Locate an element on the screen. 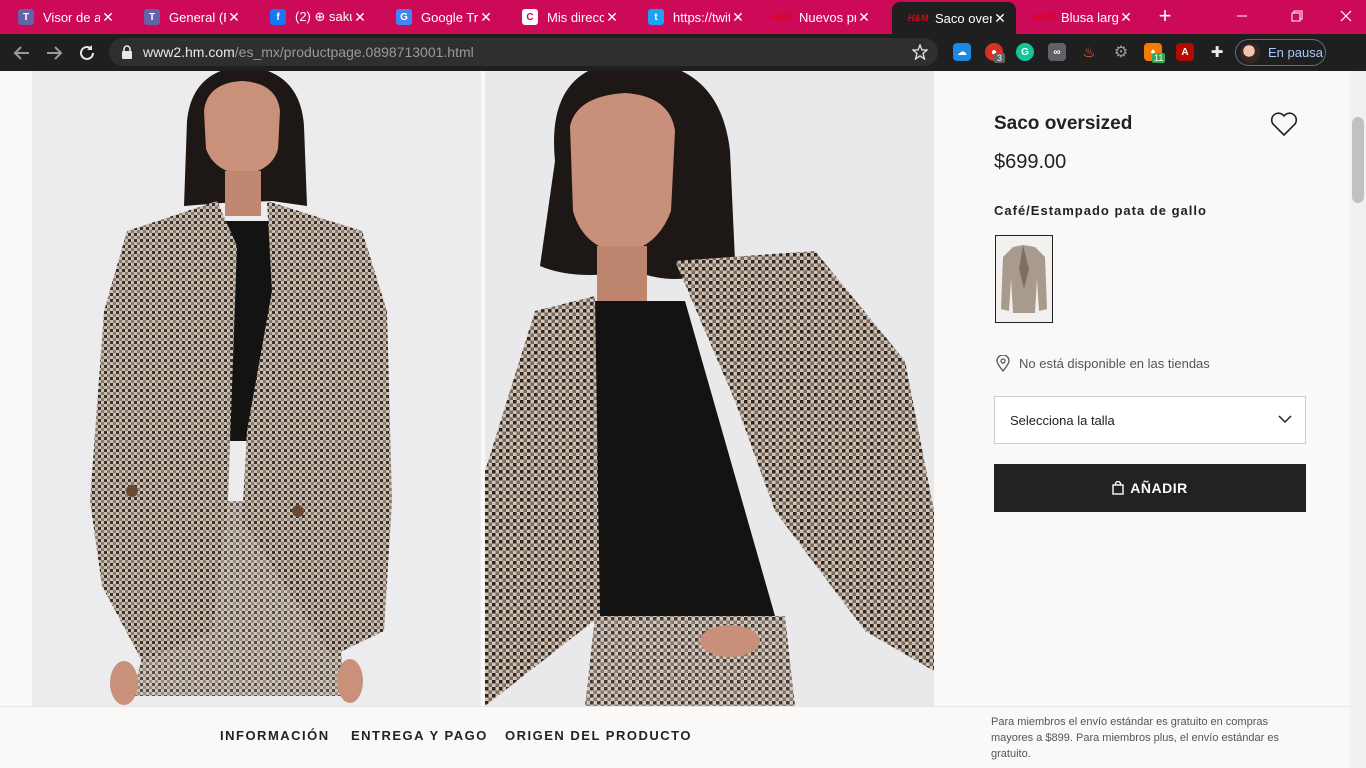  shopping-bag-icon is located at coordinates (1118, 488).